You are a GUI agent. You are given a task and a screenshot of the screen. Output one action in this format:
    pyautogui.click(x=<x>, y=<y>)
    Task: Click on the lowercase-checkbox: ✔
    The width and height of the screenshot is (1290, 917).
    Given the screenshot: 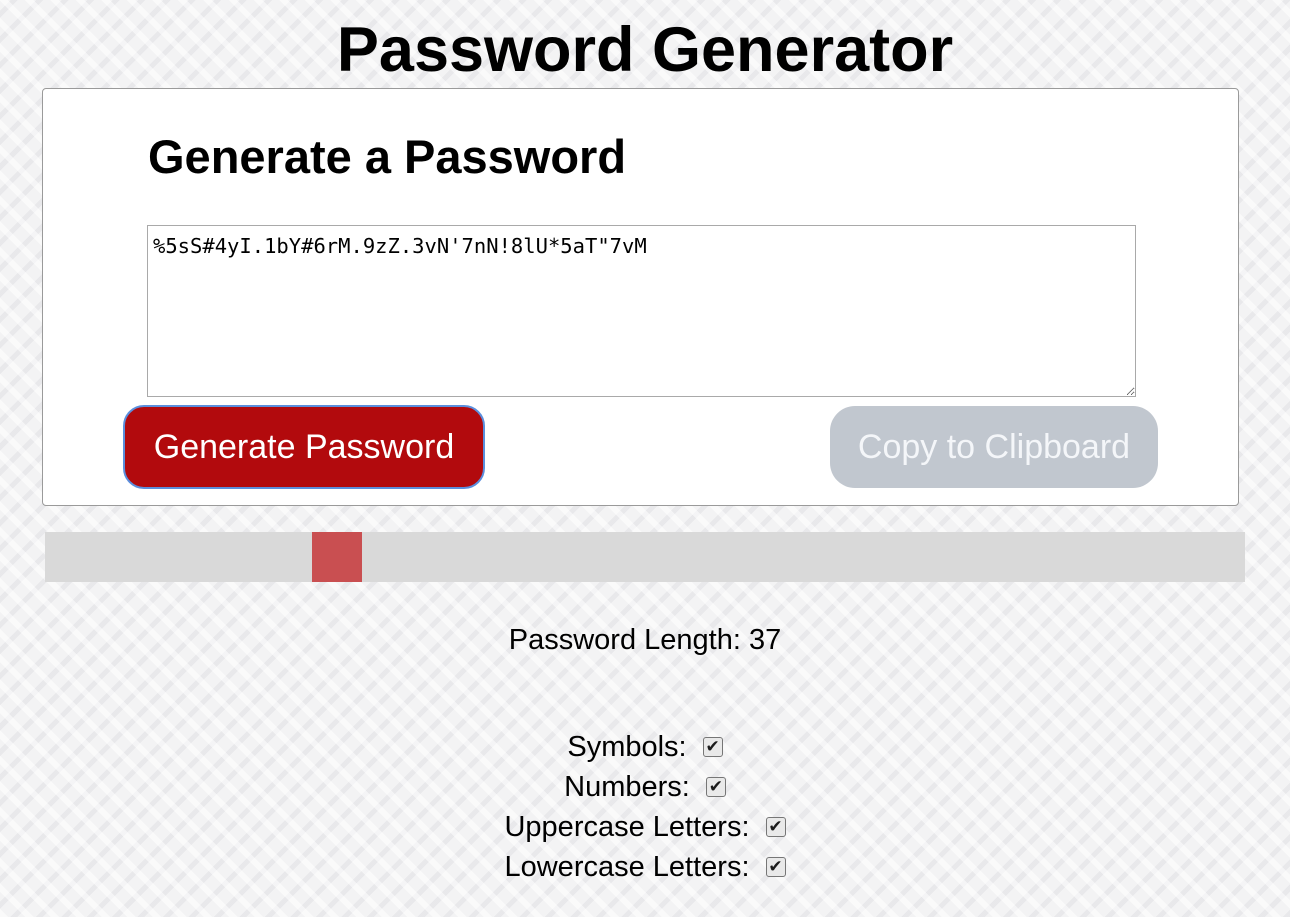 What is the action you would take?
    pyautogui.click(x=775, y=867)
    